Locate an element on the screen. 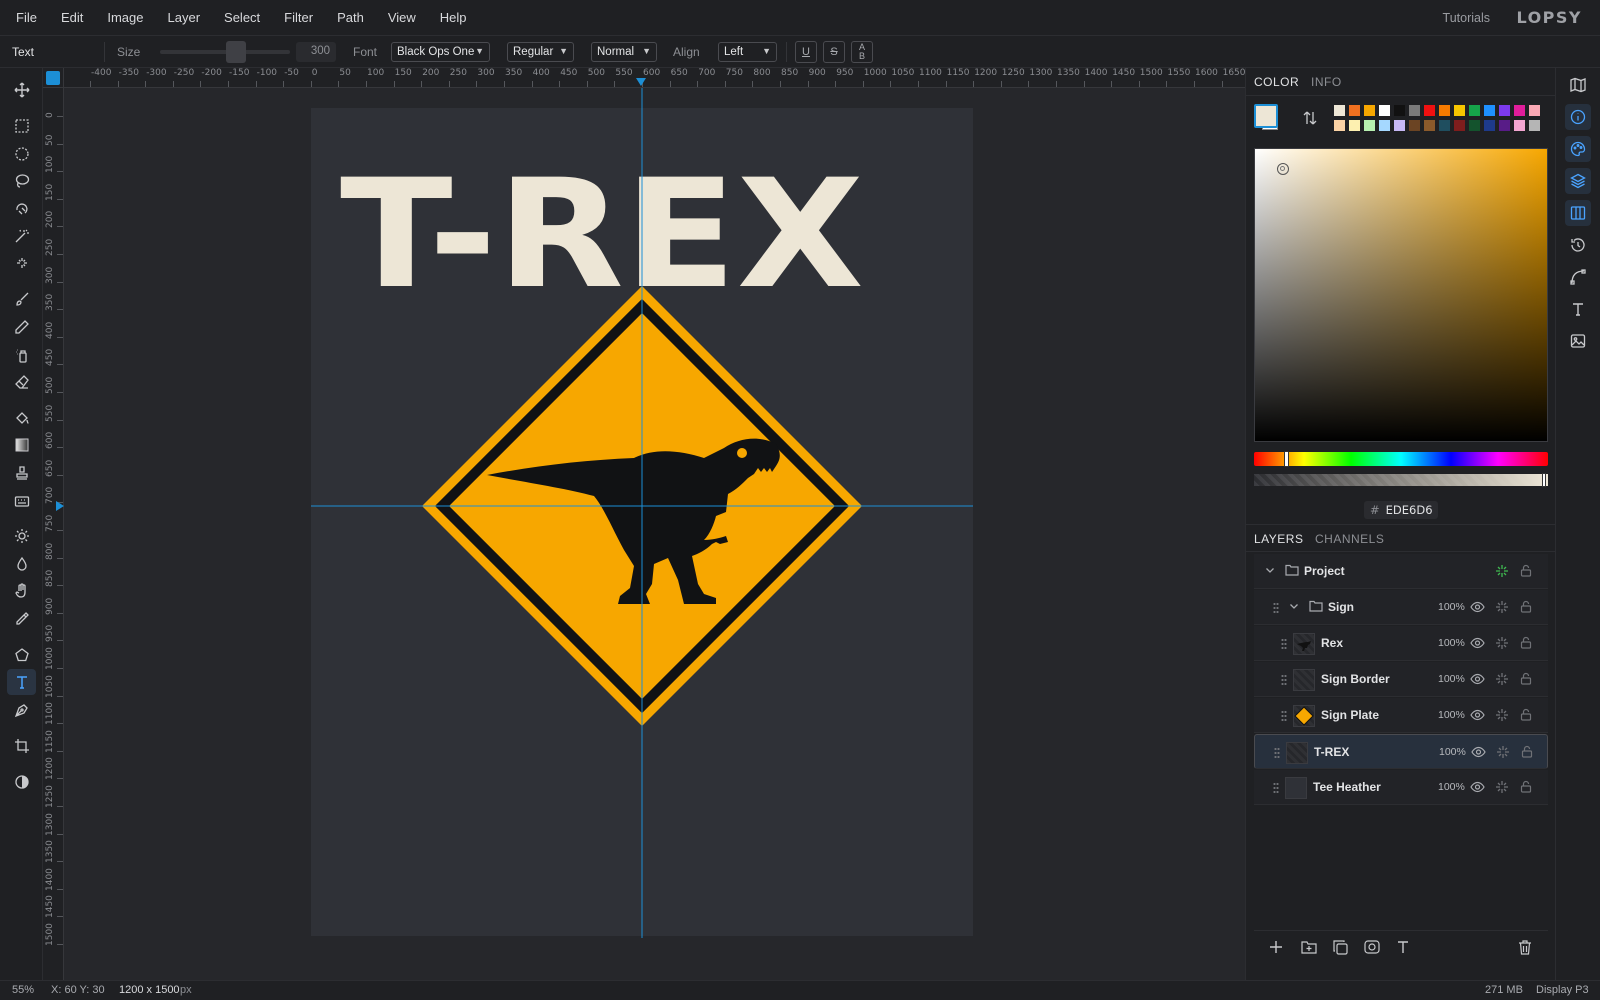 The width and height of the screenshot is (1600, 1000). menu-edit: Edit is located at coordinates (72, 17).